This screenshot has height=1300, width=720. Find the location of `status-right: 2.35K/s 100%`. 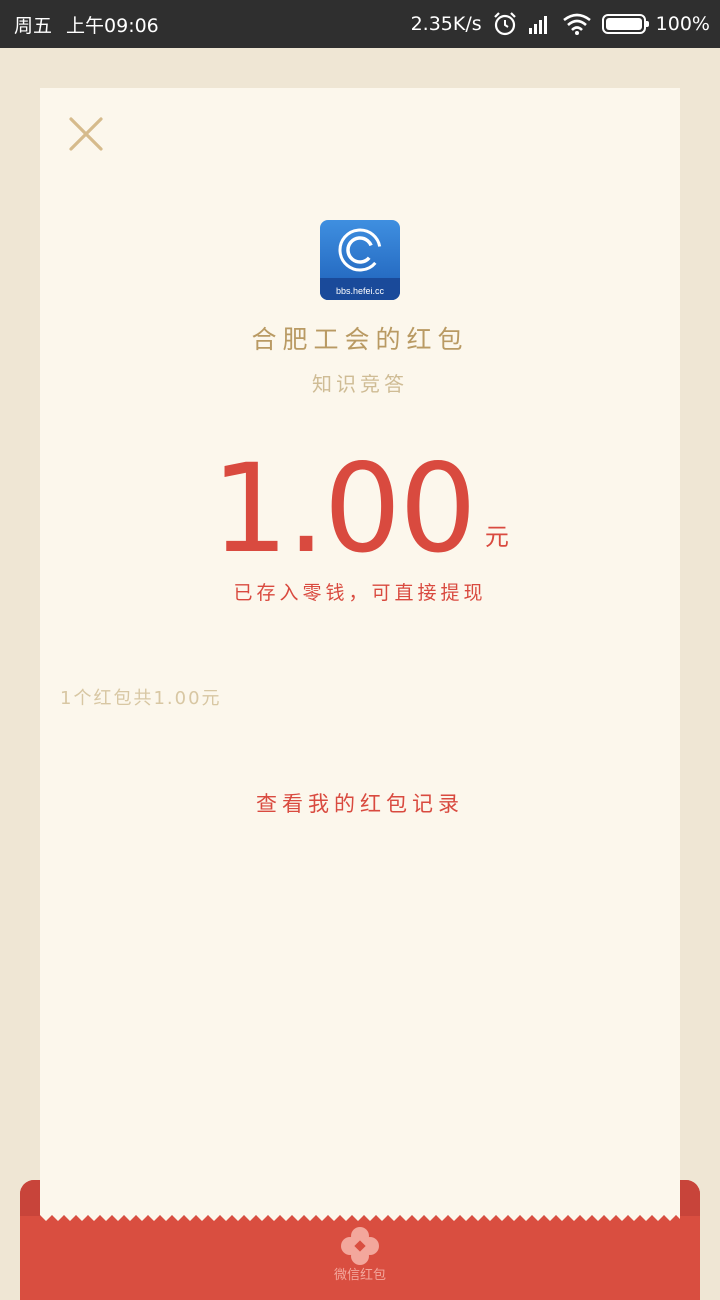

status-right: 2.35K/s 100% is located at coordinates (560, 24).